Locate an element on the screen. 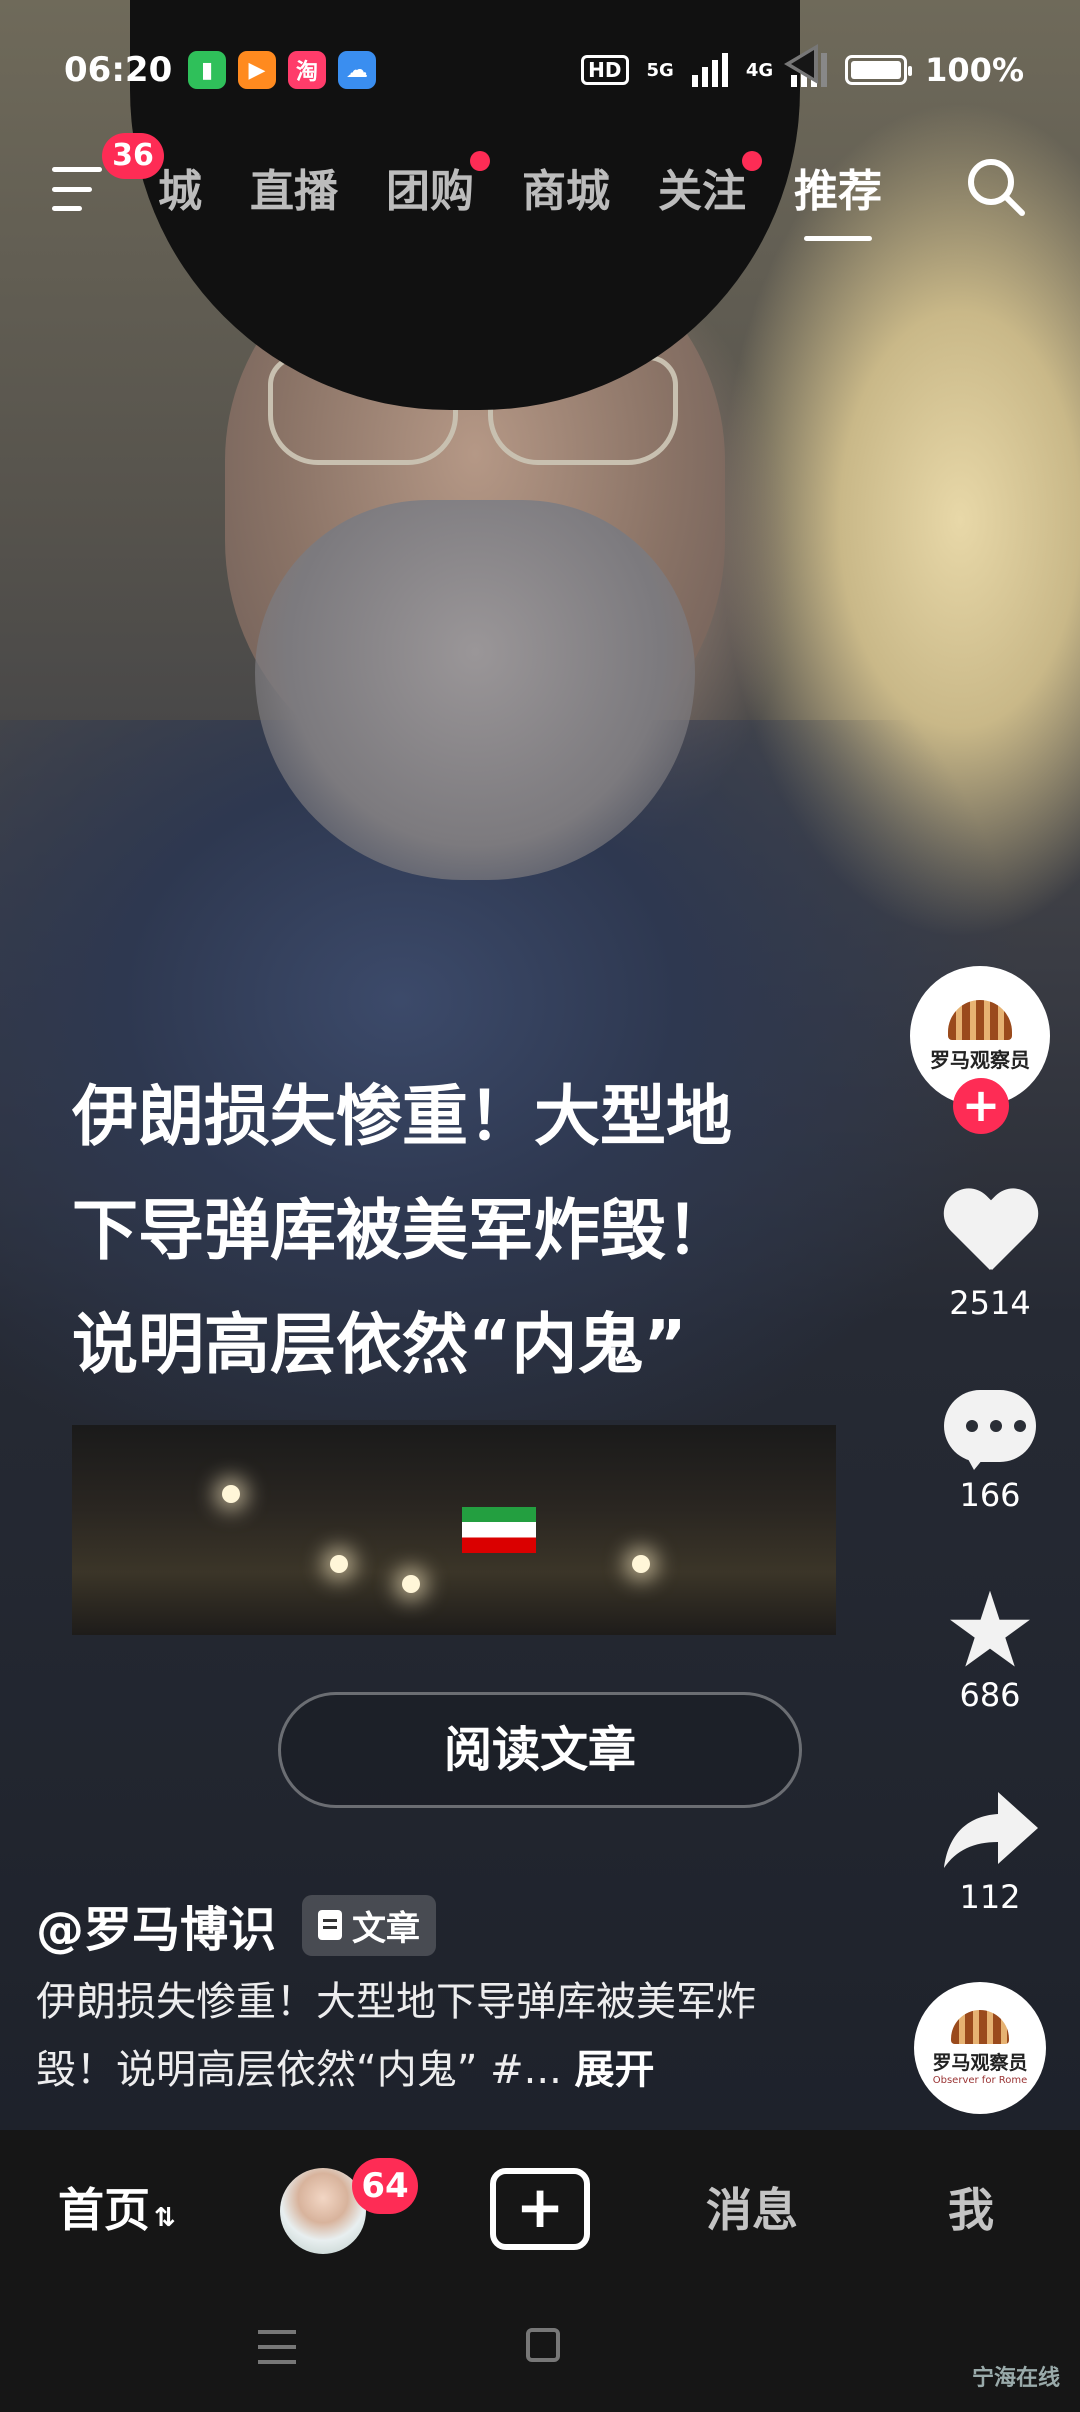  video-figure-beard is located at coordinates (475, 690).